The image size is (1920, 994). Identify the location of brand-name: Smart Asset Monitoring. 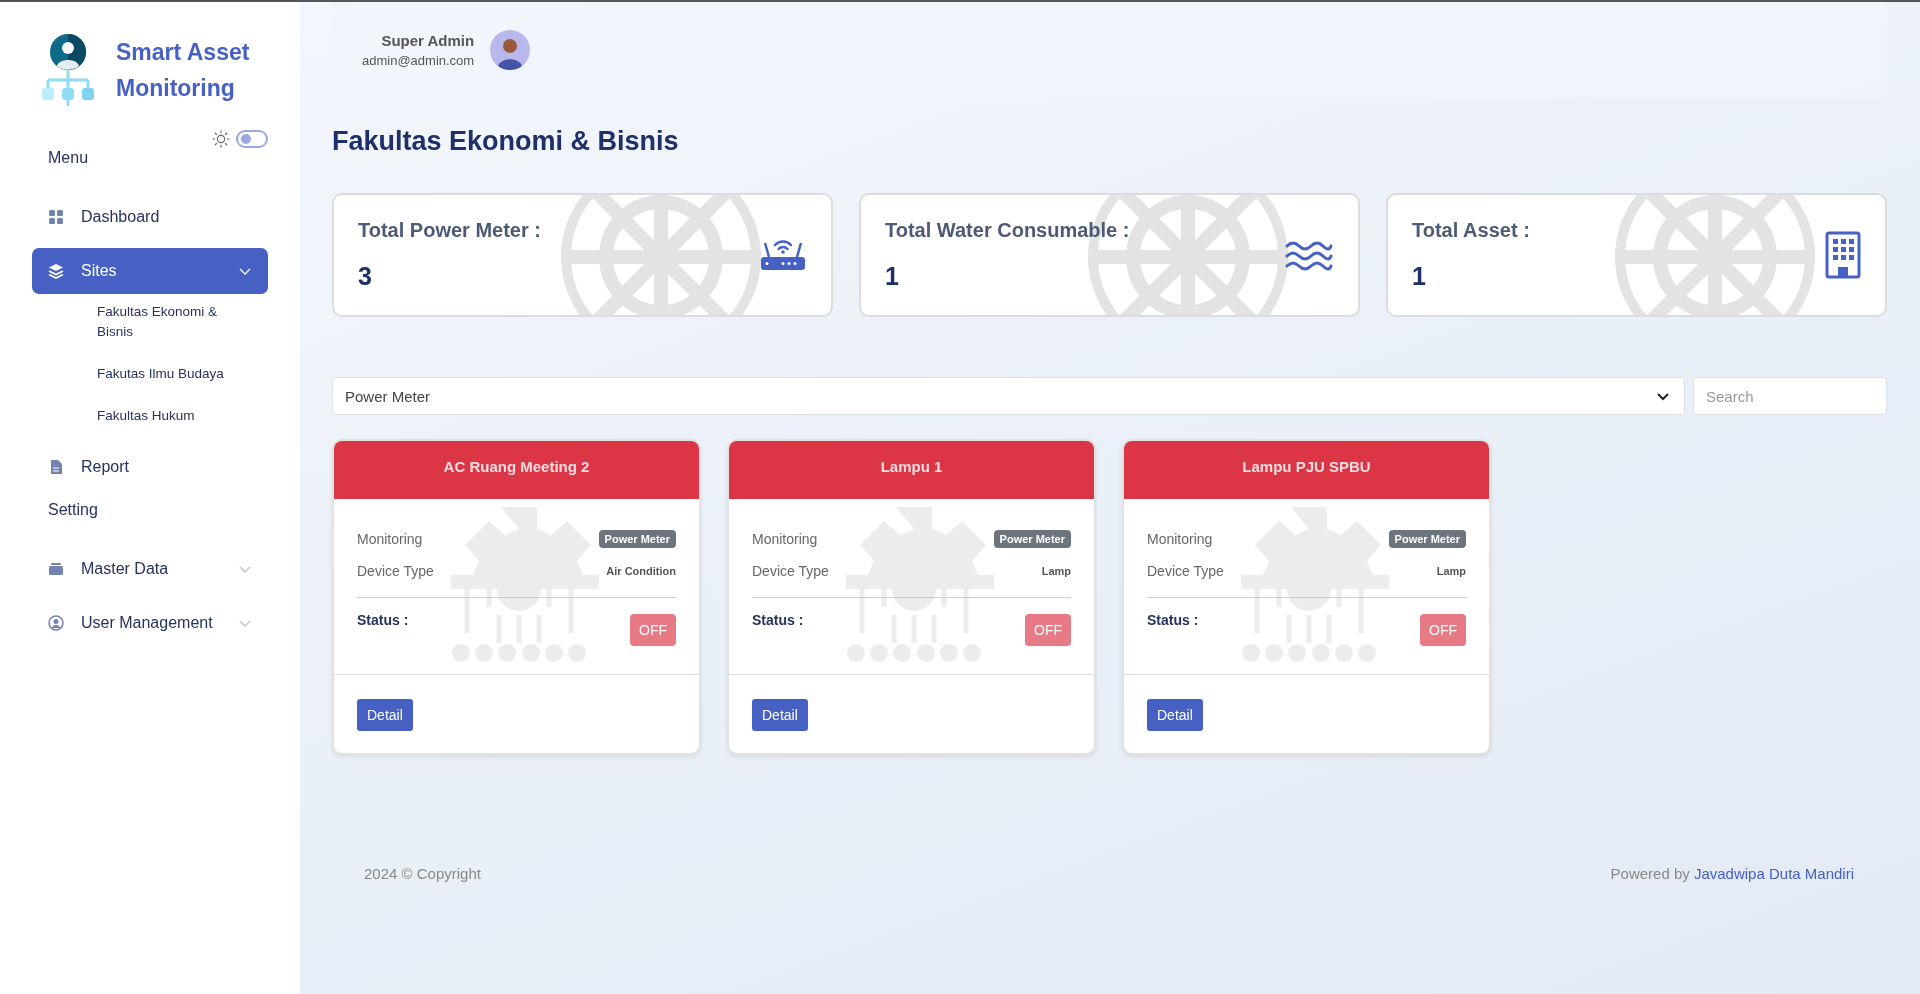
(183, 70).